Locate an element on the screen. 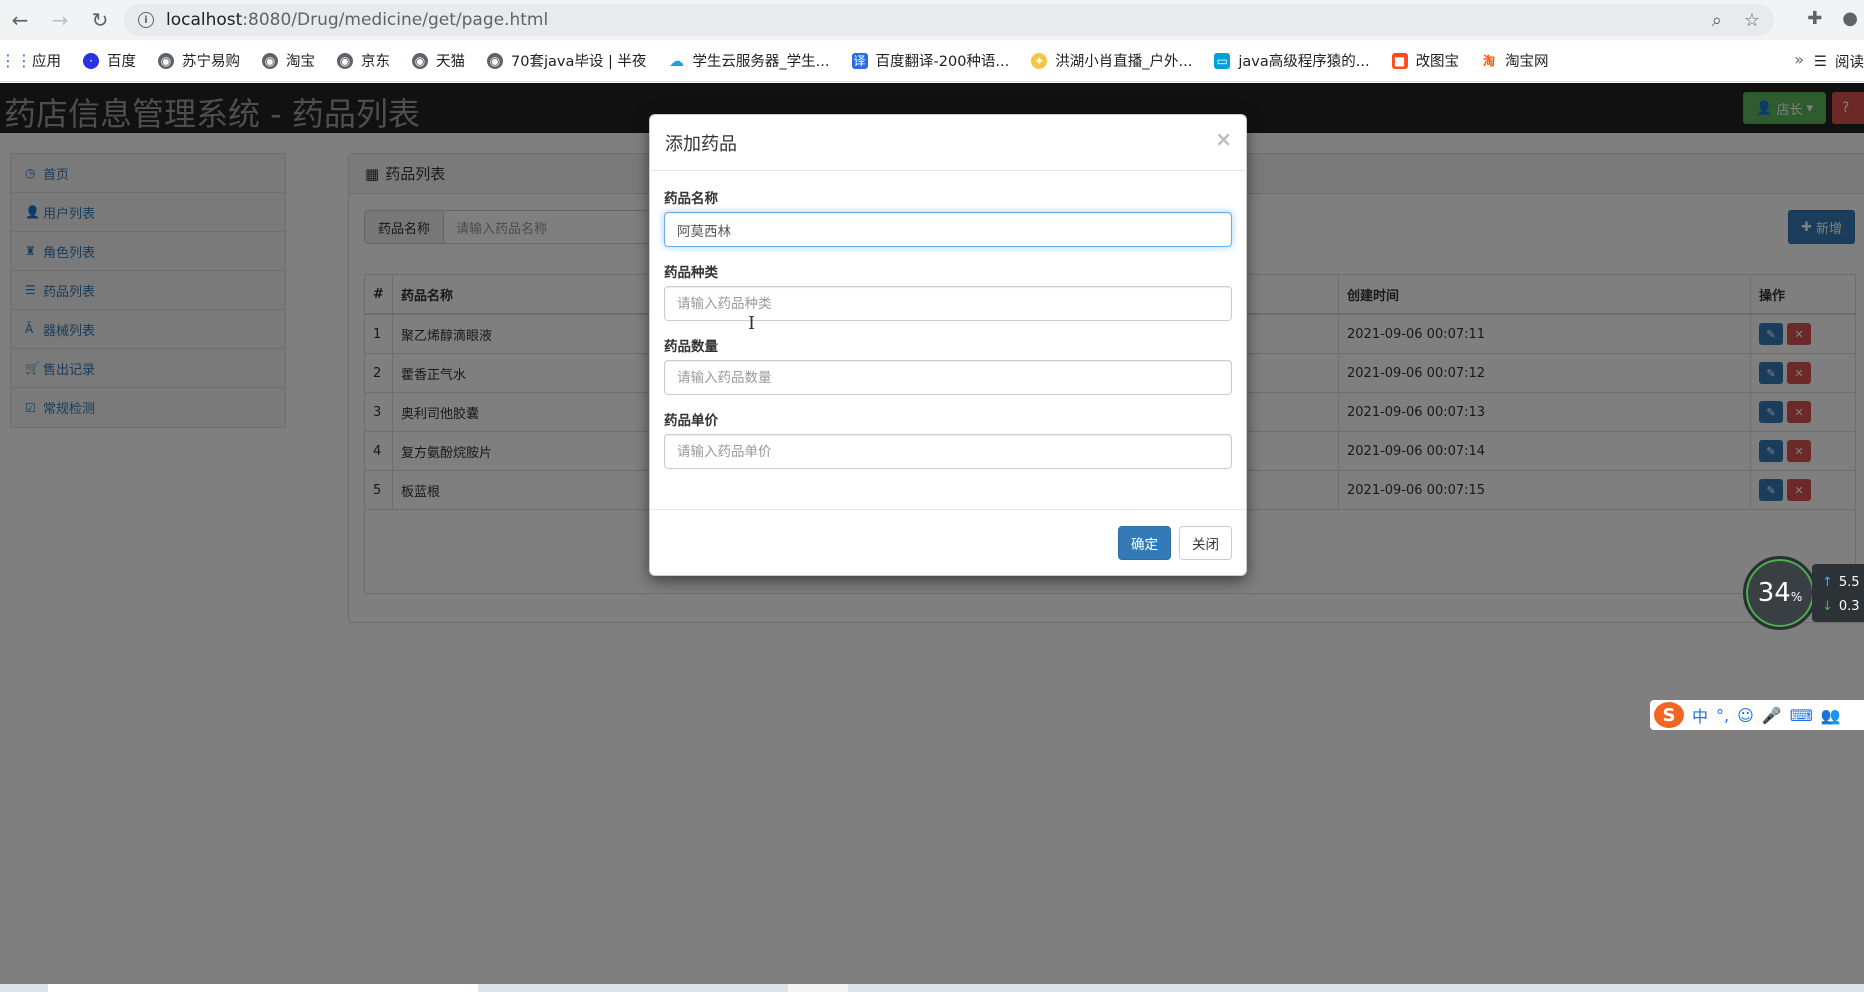 The width and height of the screenshot is (1864, 992). confirm-button: 确定 is located at coordinates (1144, 542).